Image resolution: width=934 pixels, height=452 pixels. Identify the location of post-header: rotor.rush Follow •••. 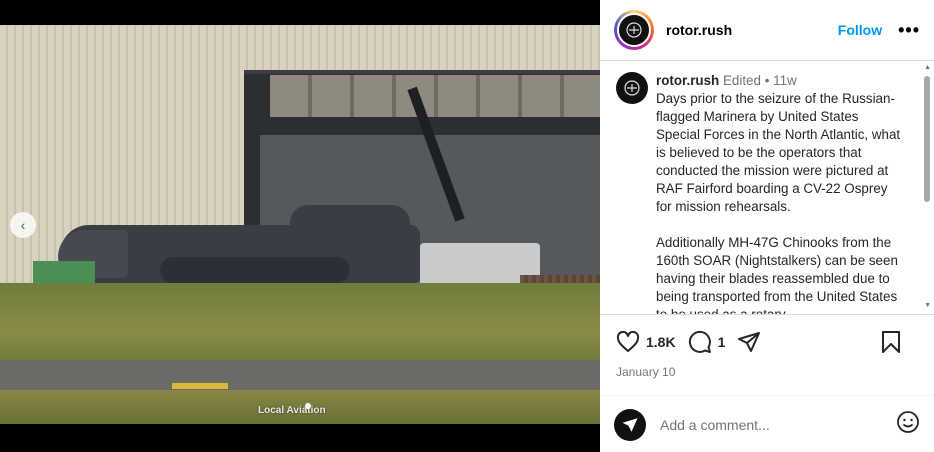
(767, 30).